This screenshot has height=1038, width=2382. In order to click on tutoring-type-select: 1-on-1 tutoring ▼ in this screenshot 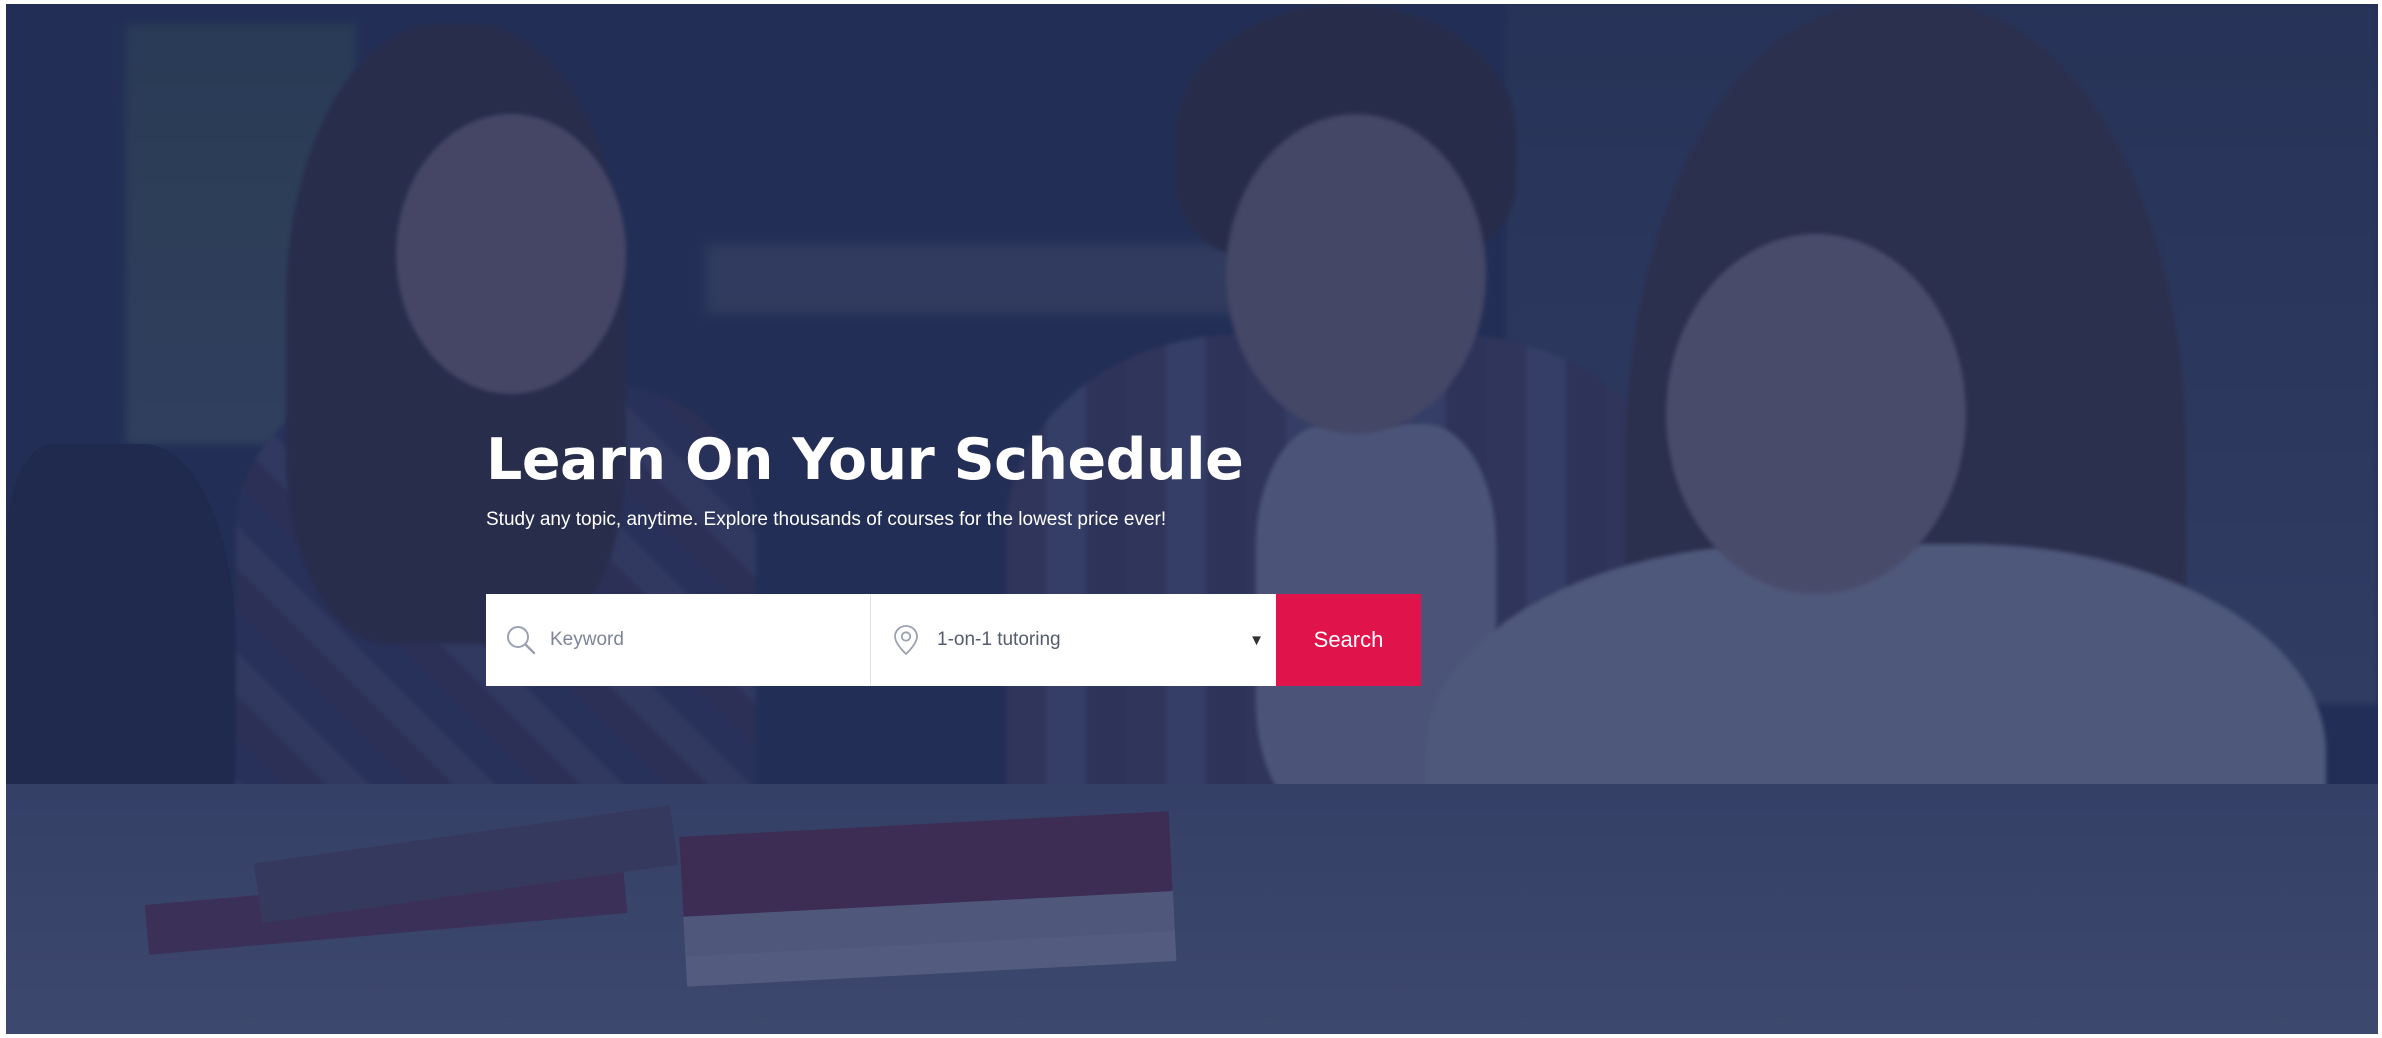, I will do `click(1073, 640)`.